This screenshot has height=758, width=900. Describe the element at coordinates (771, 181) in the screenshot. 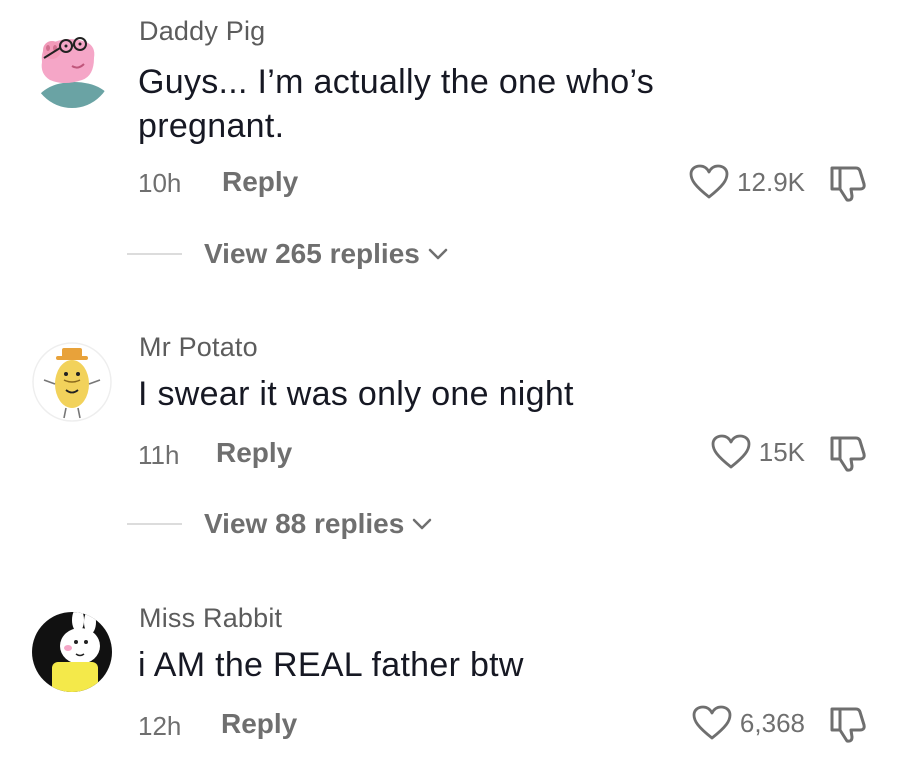

I see `like-count: 12.9K` at that location.